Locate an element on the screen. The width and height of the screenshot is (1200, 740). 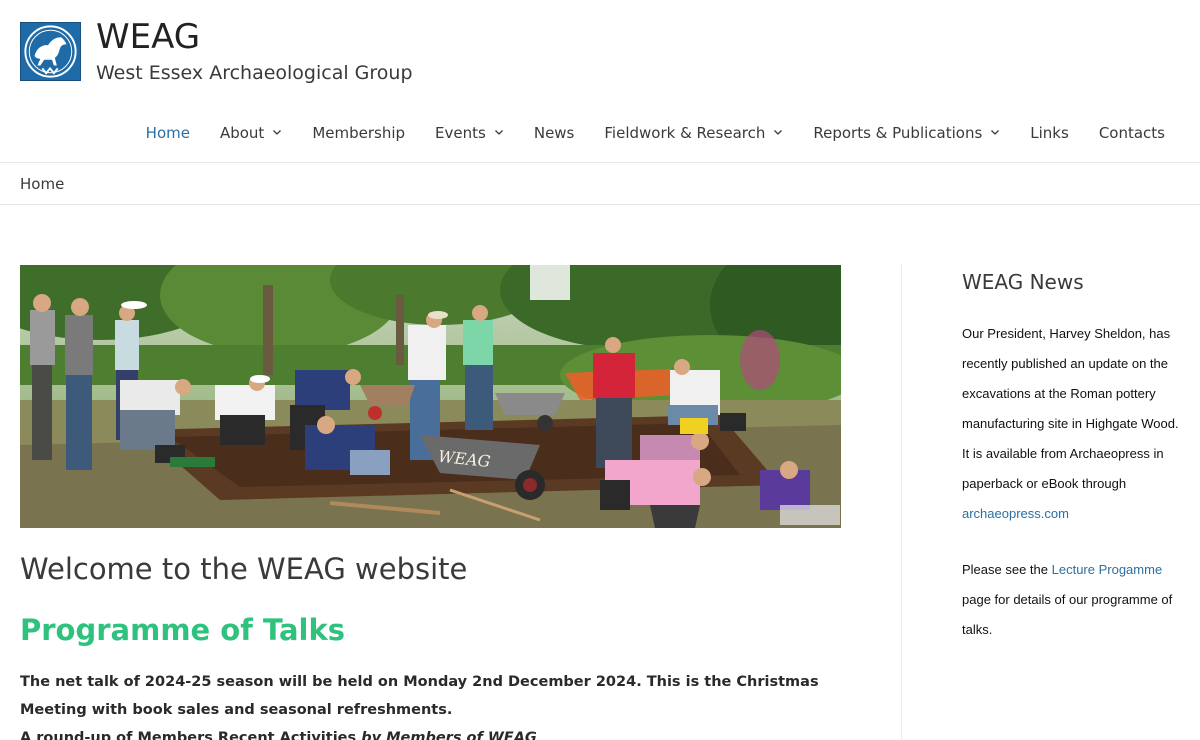
nav-label: Contacts is located at coordinates (1131, 133).